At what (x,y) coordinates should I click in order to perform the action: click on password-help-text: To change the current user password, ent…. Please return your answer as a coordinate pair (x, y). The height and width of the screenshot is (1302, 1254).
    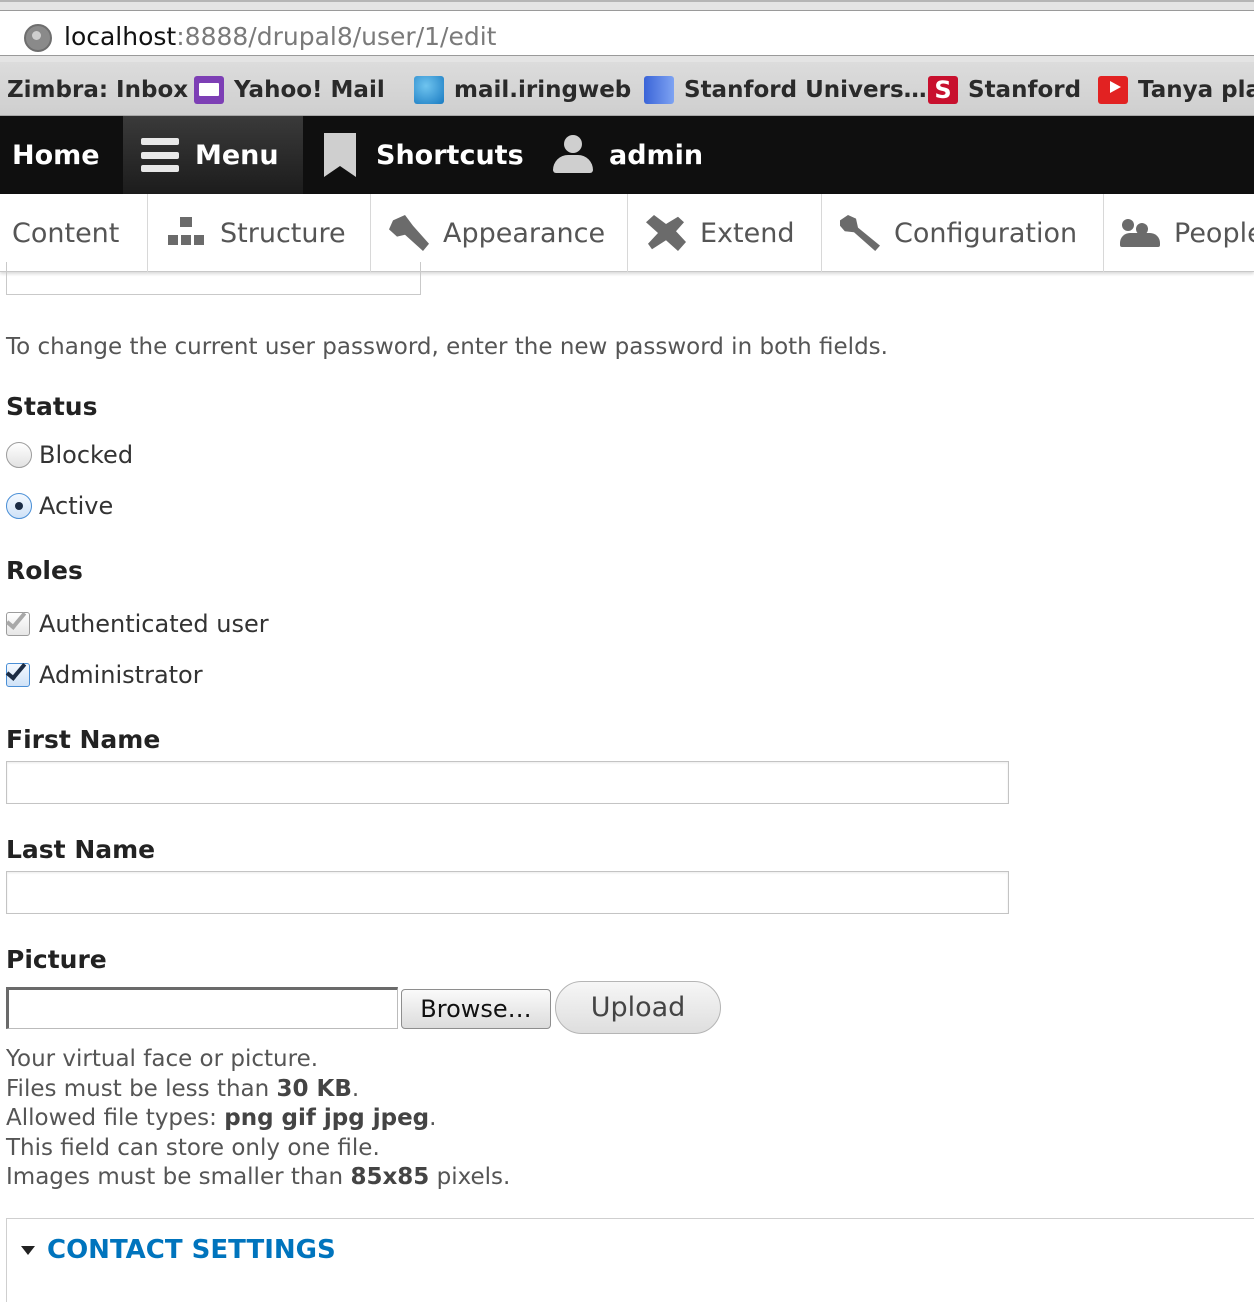
    Looking at the image, I should click on (447, 347).